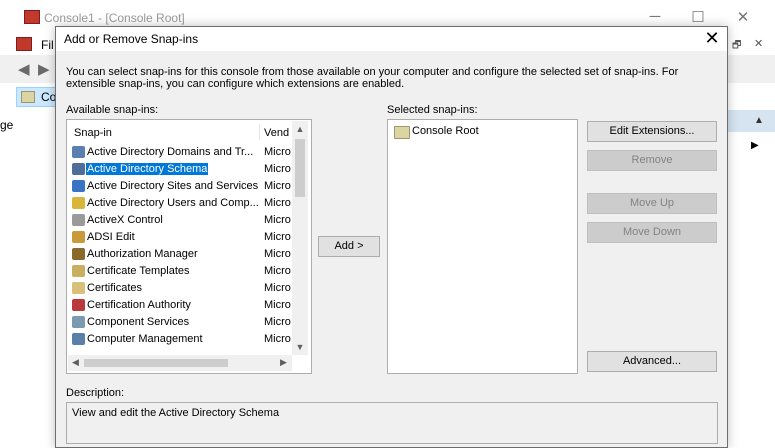  What do you see at coordinates (655, 16) in the screenshot?
I see `minimize-icon: ─` at bounding box center [655, 16].